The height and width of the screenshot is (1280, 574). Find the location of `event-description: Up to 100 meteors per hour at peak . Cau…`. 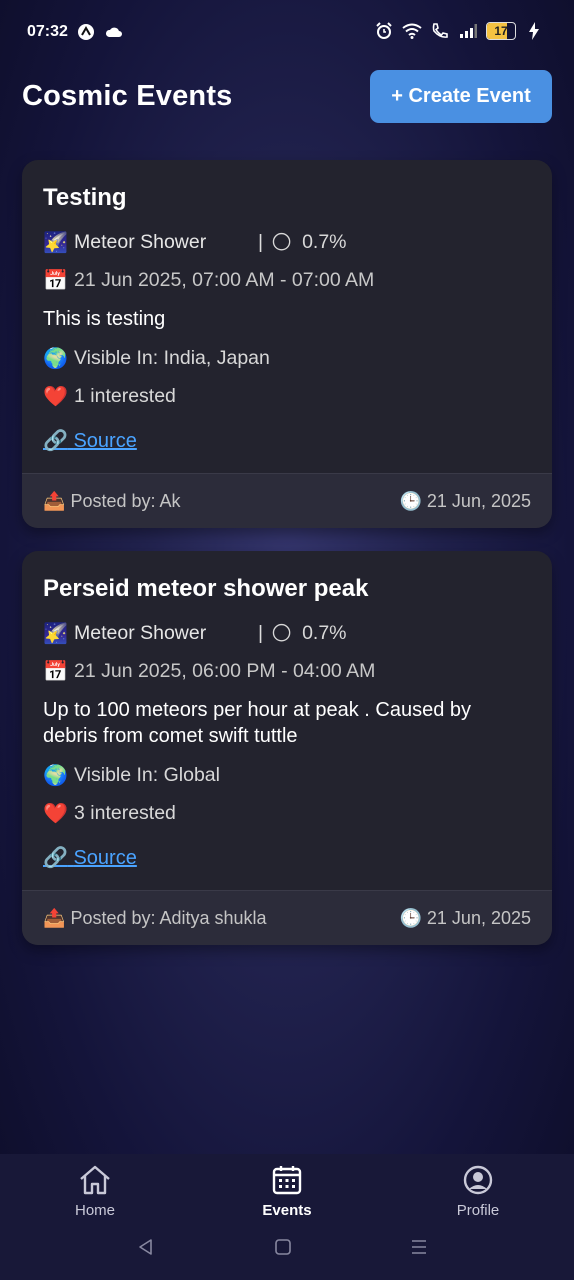

event-description: Up to 100 meteors per hour at peak . Cau… is located at coordinates (257, 723).